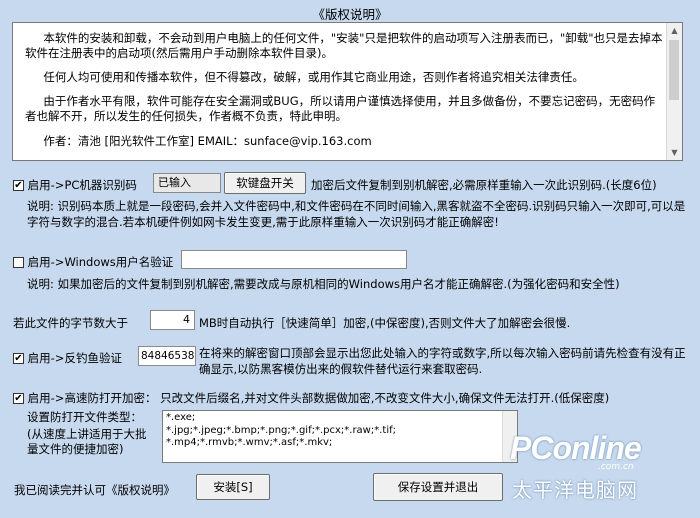  What do you see at coordinates (167, 356) in the screenshot?
I see `anti-phishing-input: 848465384` at bounding box center [167, 356].